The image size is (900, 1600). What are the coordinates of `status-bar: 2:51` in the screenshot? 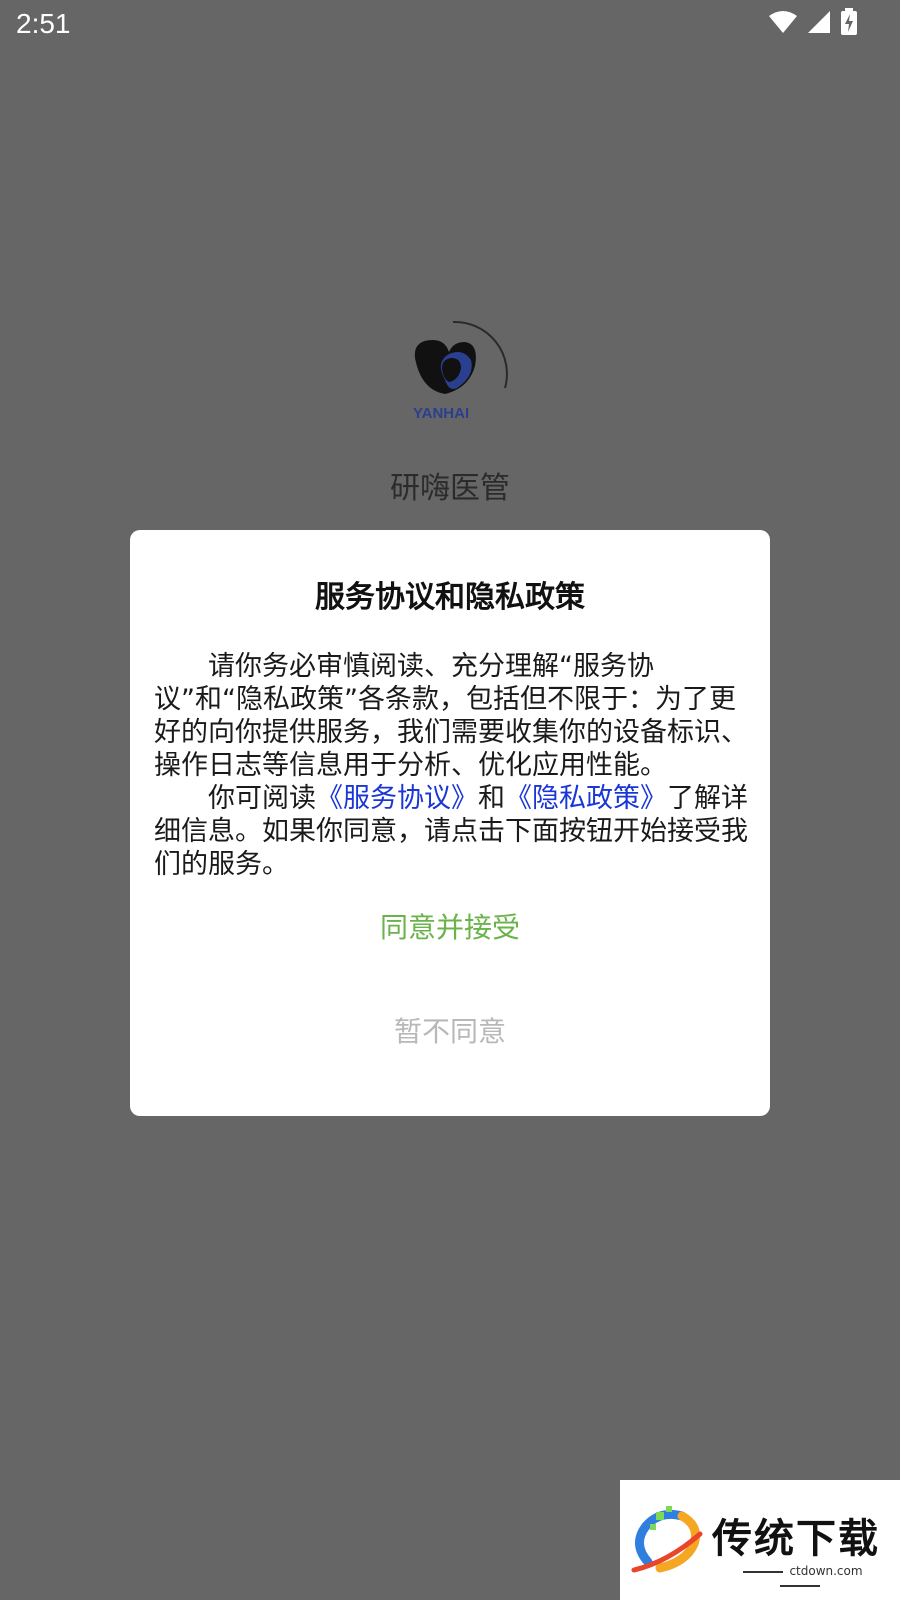 It's located at (450, 24).